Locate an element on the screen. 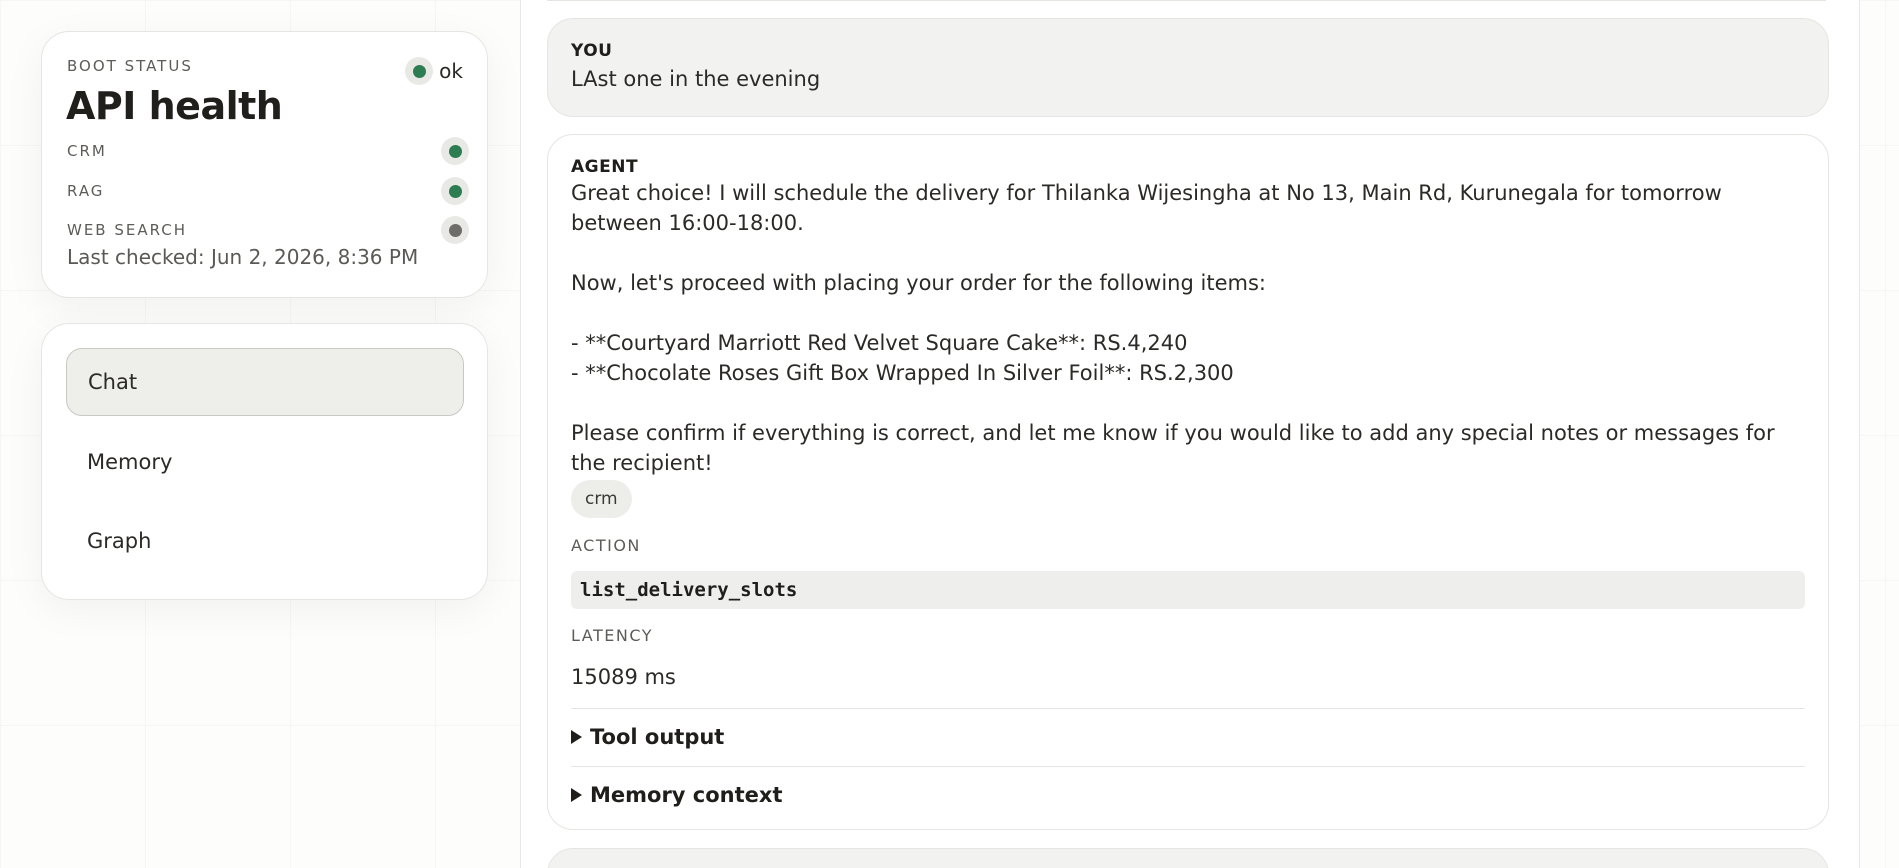  tool-output-toggle: Tool output is located at coordinates (647, 737).